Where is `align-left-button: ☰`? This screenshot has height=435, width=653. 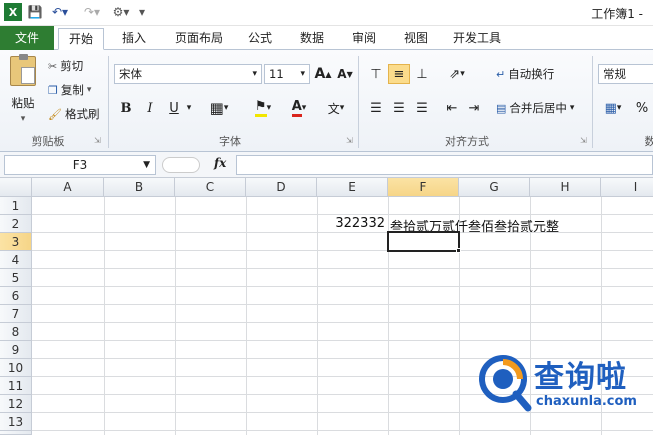
align-left-button: ☰ is located at coordinates (376, 108).